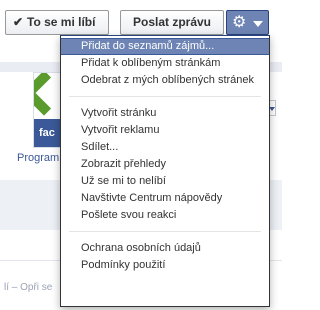 This screenshot has height=310, width=320. I want to click on send-message-button: Poslat zprávu, so click(172, 22).